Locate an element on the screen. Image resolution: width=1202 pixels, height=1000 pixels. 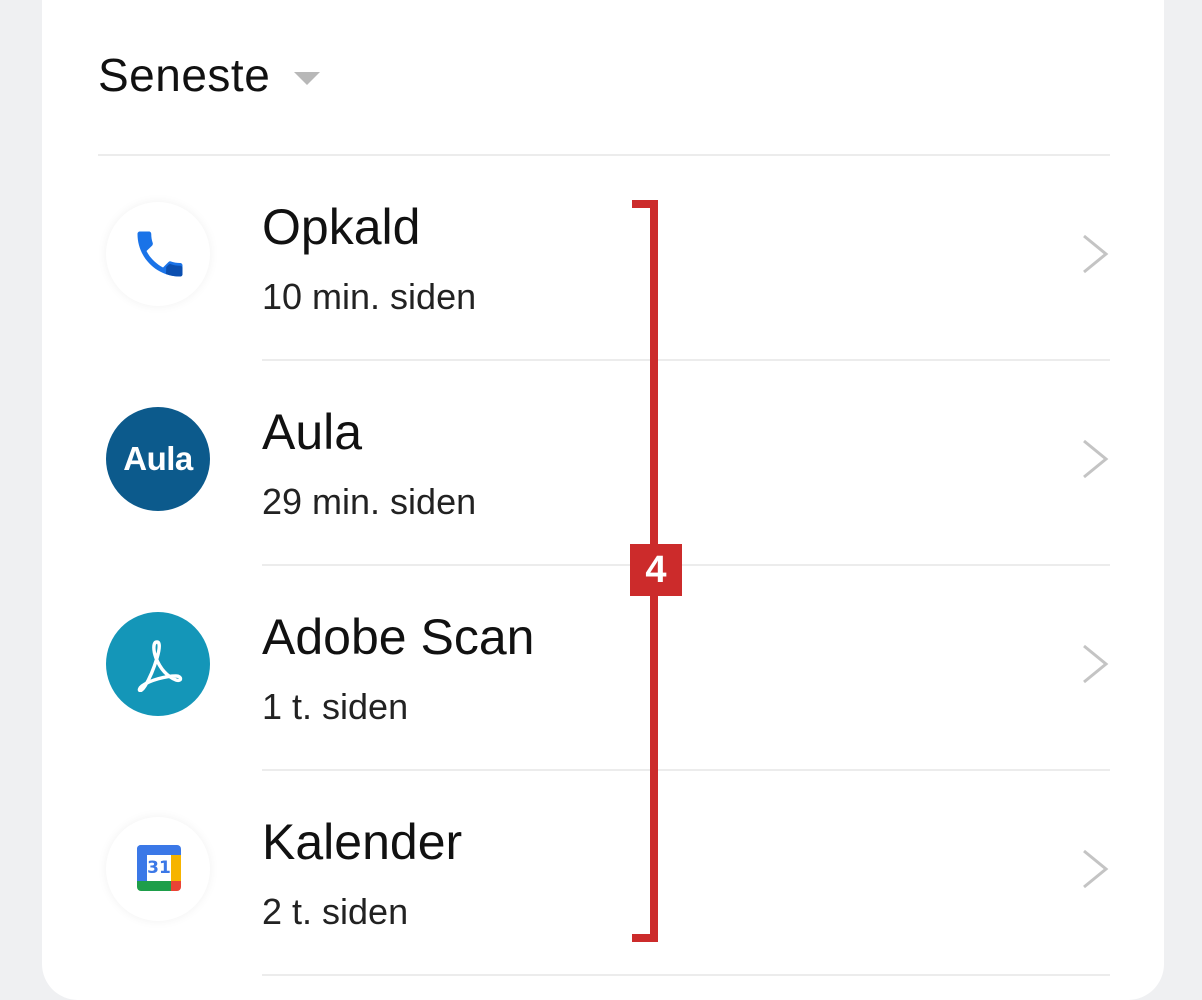
item-timestamp: 1 t. siden is located at coordinates (335, 706).